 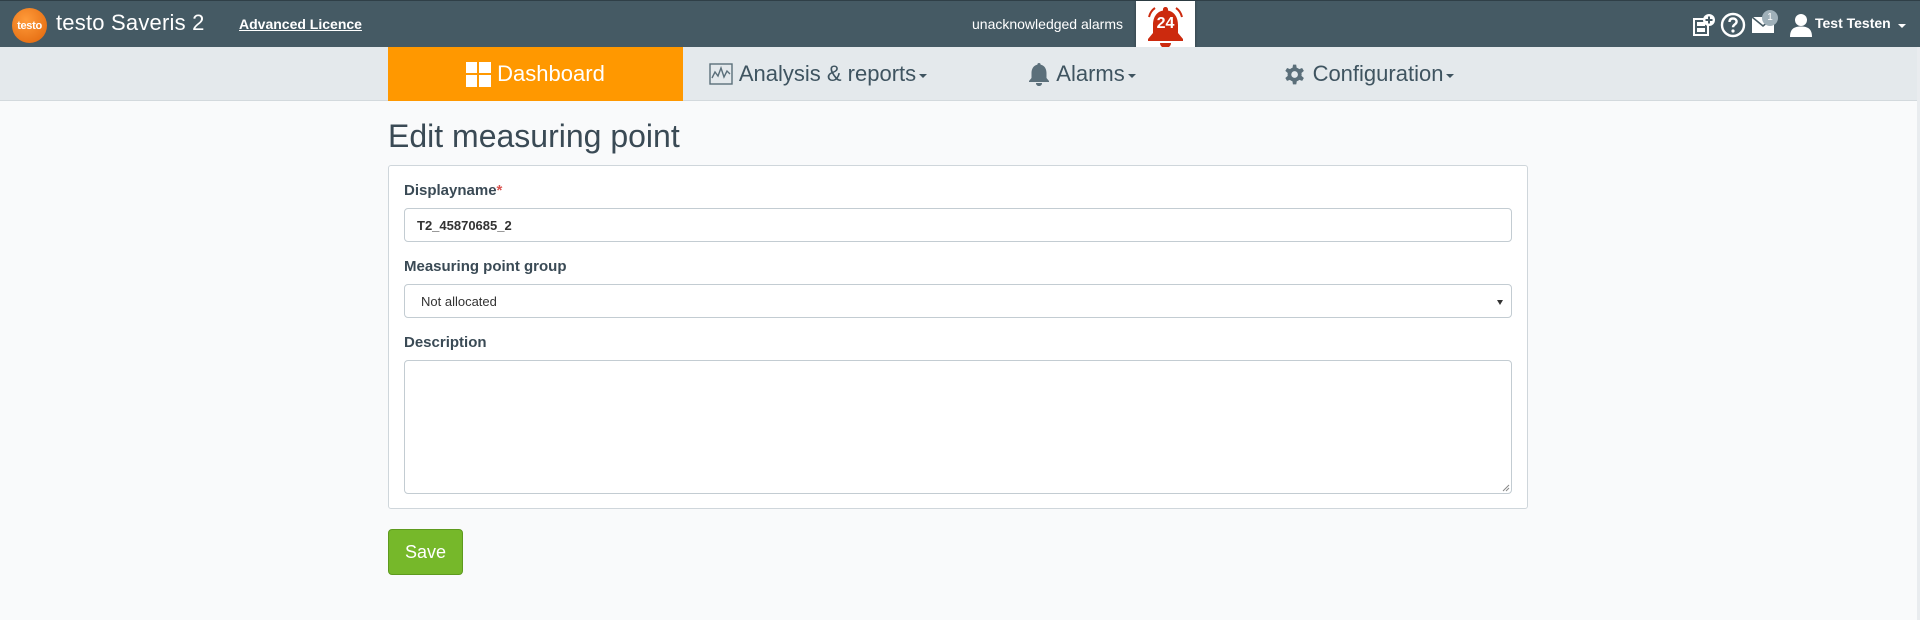 What do you see at coordinates (499, 190) in the screenshot?
I see `required-marker: *` at bounding box center [499, 190].